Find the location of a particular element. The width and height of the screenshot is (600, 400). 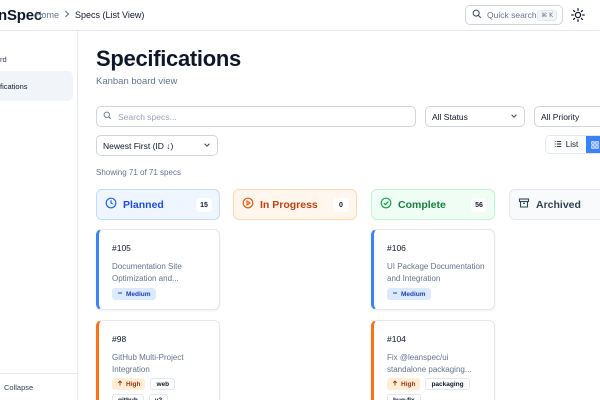

spec-title: GitHub Multi-Project Integration is located at coordinates (164, 363).